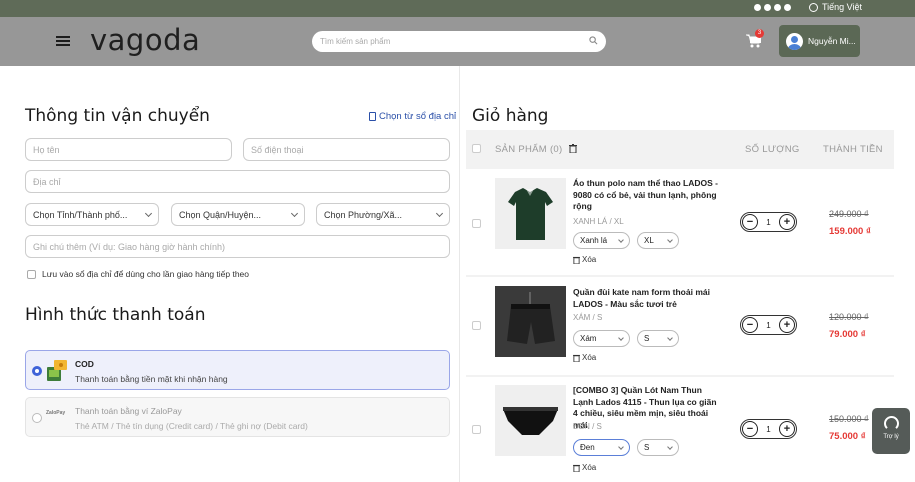 The image size is (915, 482). I want to click on search-input, so click(442, 41).